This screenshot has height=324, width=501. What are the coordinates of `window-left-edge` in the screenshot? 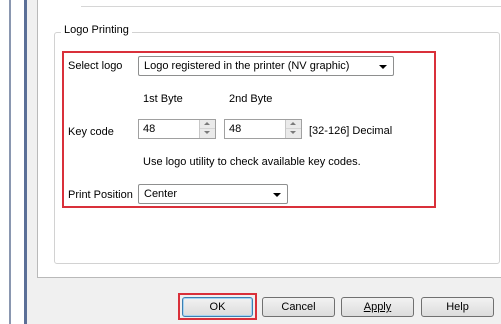 It's located at (15, 162).